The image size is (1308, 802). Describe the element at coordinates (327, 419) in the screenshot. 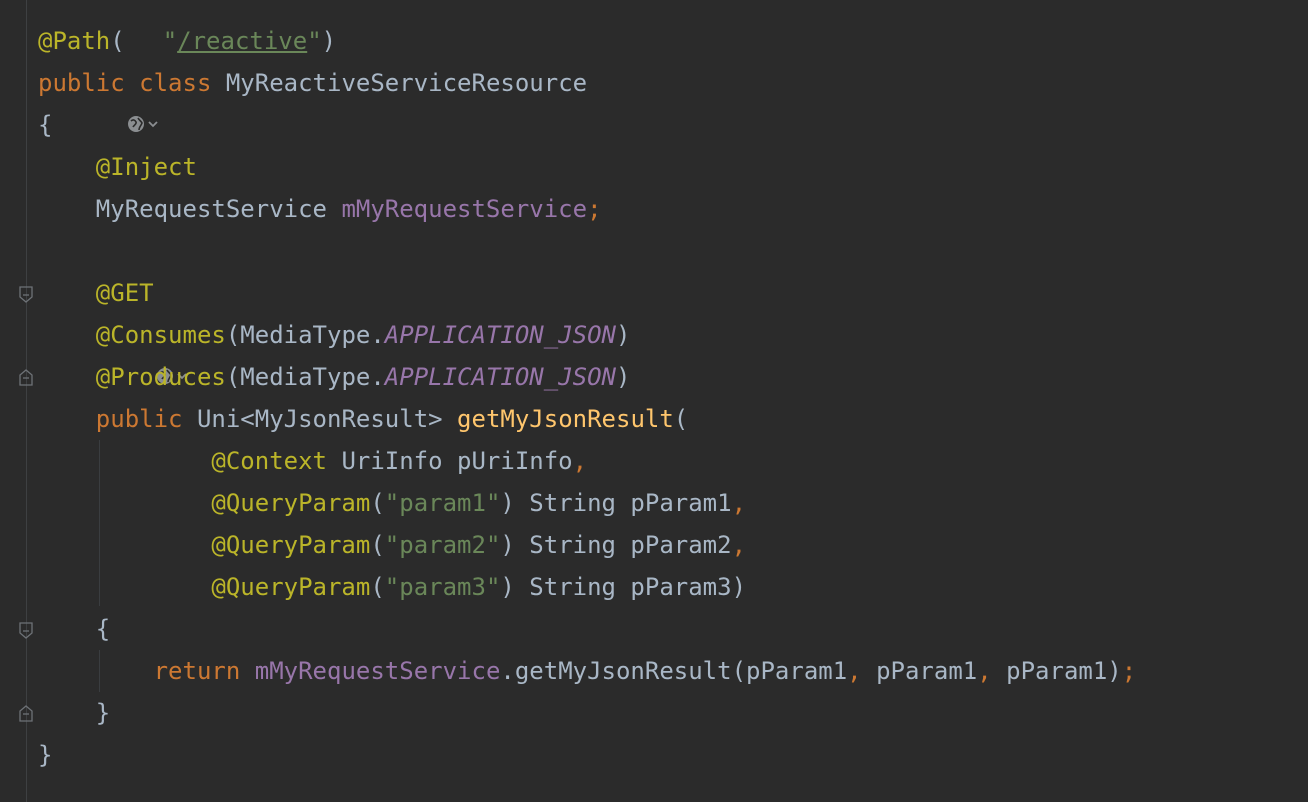

I see `code-token: Uni<MyJsonResult>` at that location.